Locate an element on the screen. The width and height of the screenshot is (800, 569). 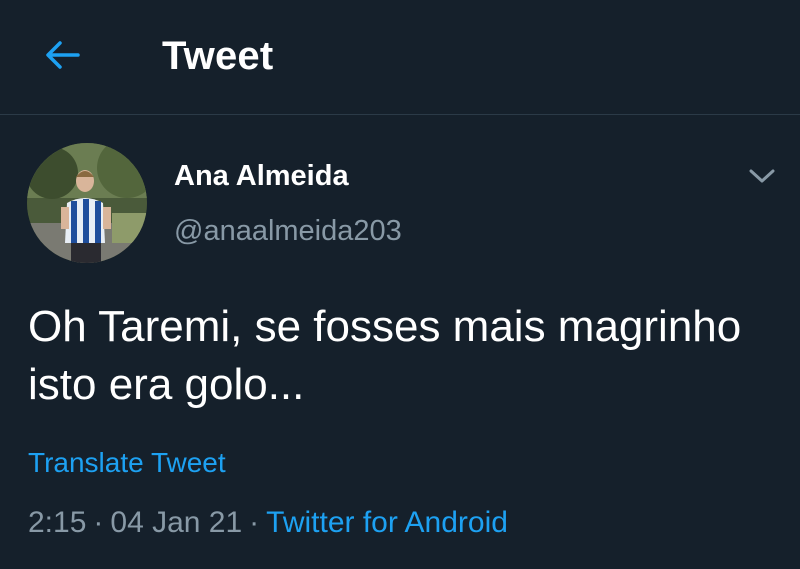
page-title: Tweet is located at coordinates (218, 56).